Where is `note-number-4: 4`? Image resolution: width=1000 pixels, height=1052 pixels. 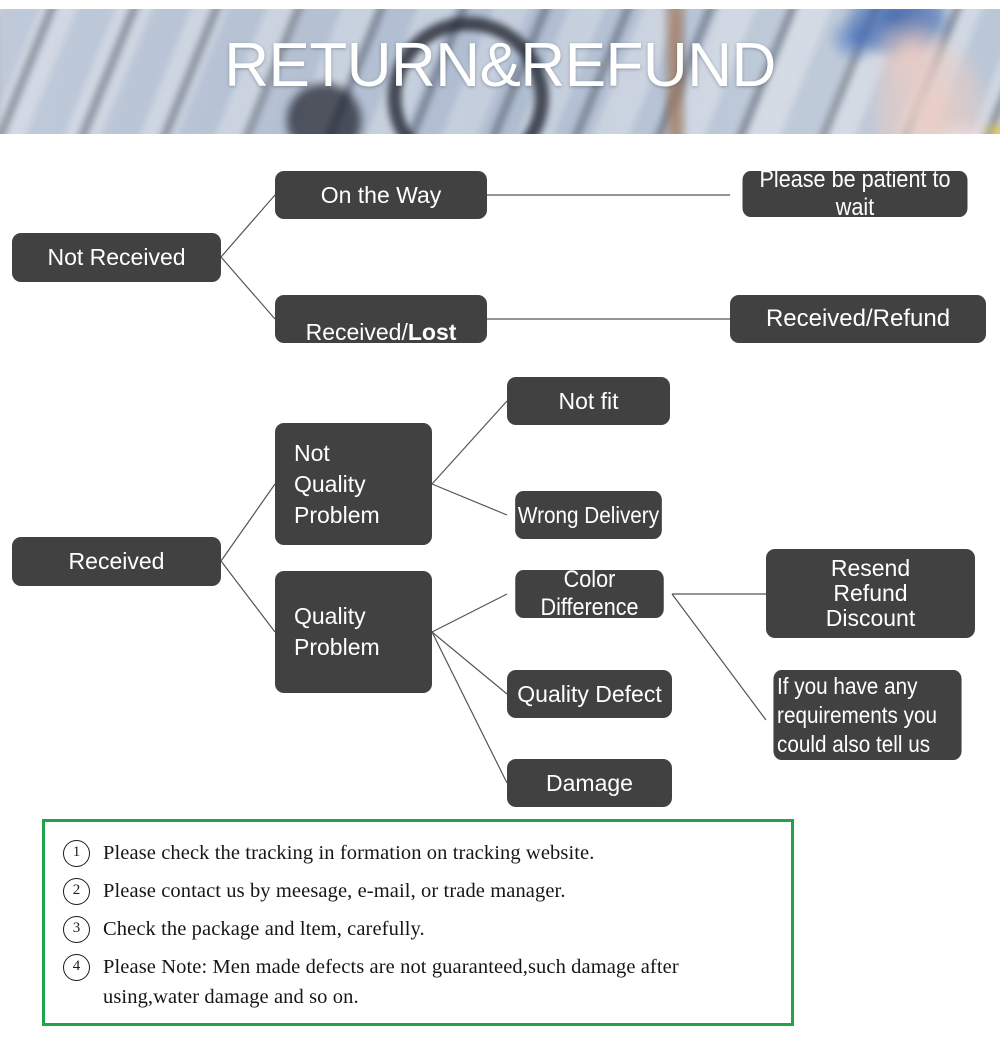 note-number-4: 4 is located at coordinates (76, 967).